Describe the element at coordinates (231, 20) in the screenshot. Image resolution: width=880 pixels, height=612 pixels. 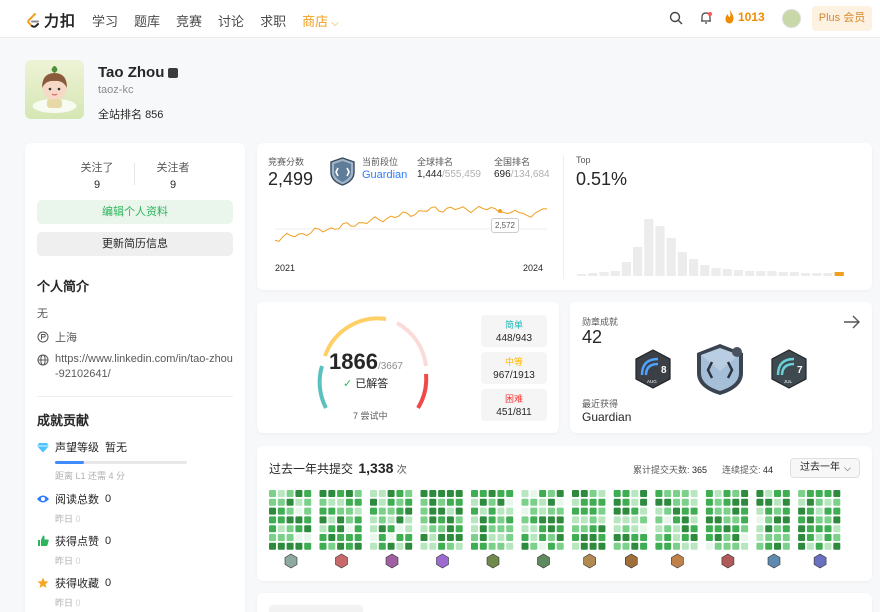
I see `nav-discuss: 讨论` at that location.